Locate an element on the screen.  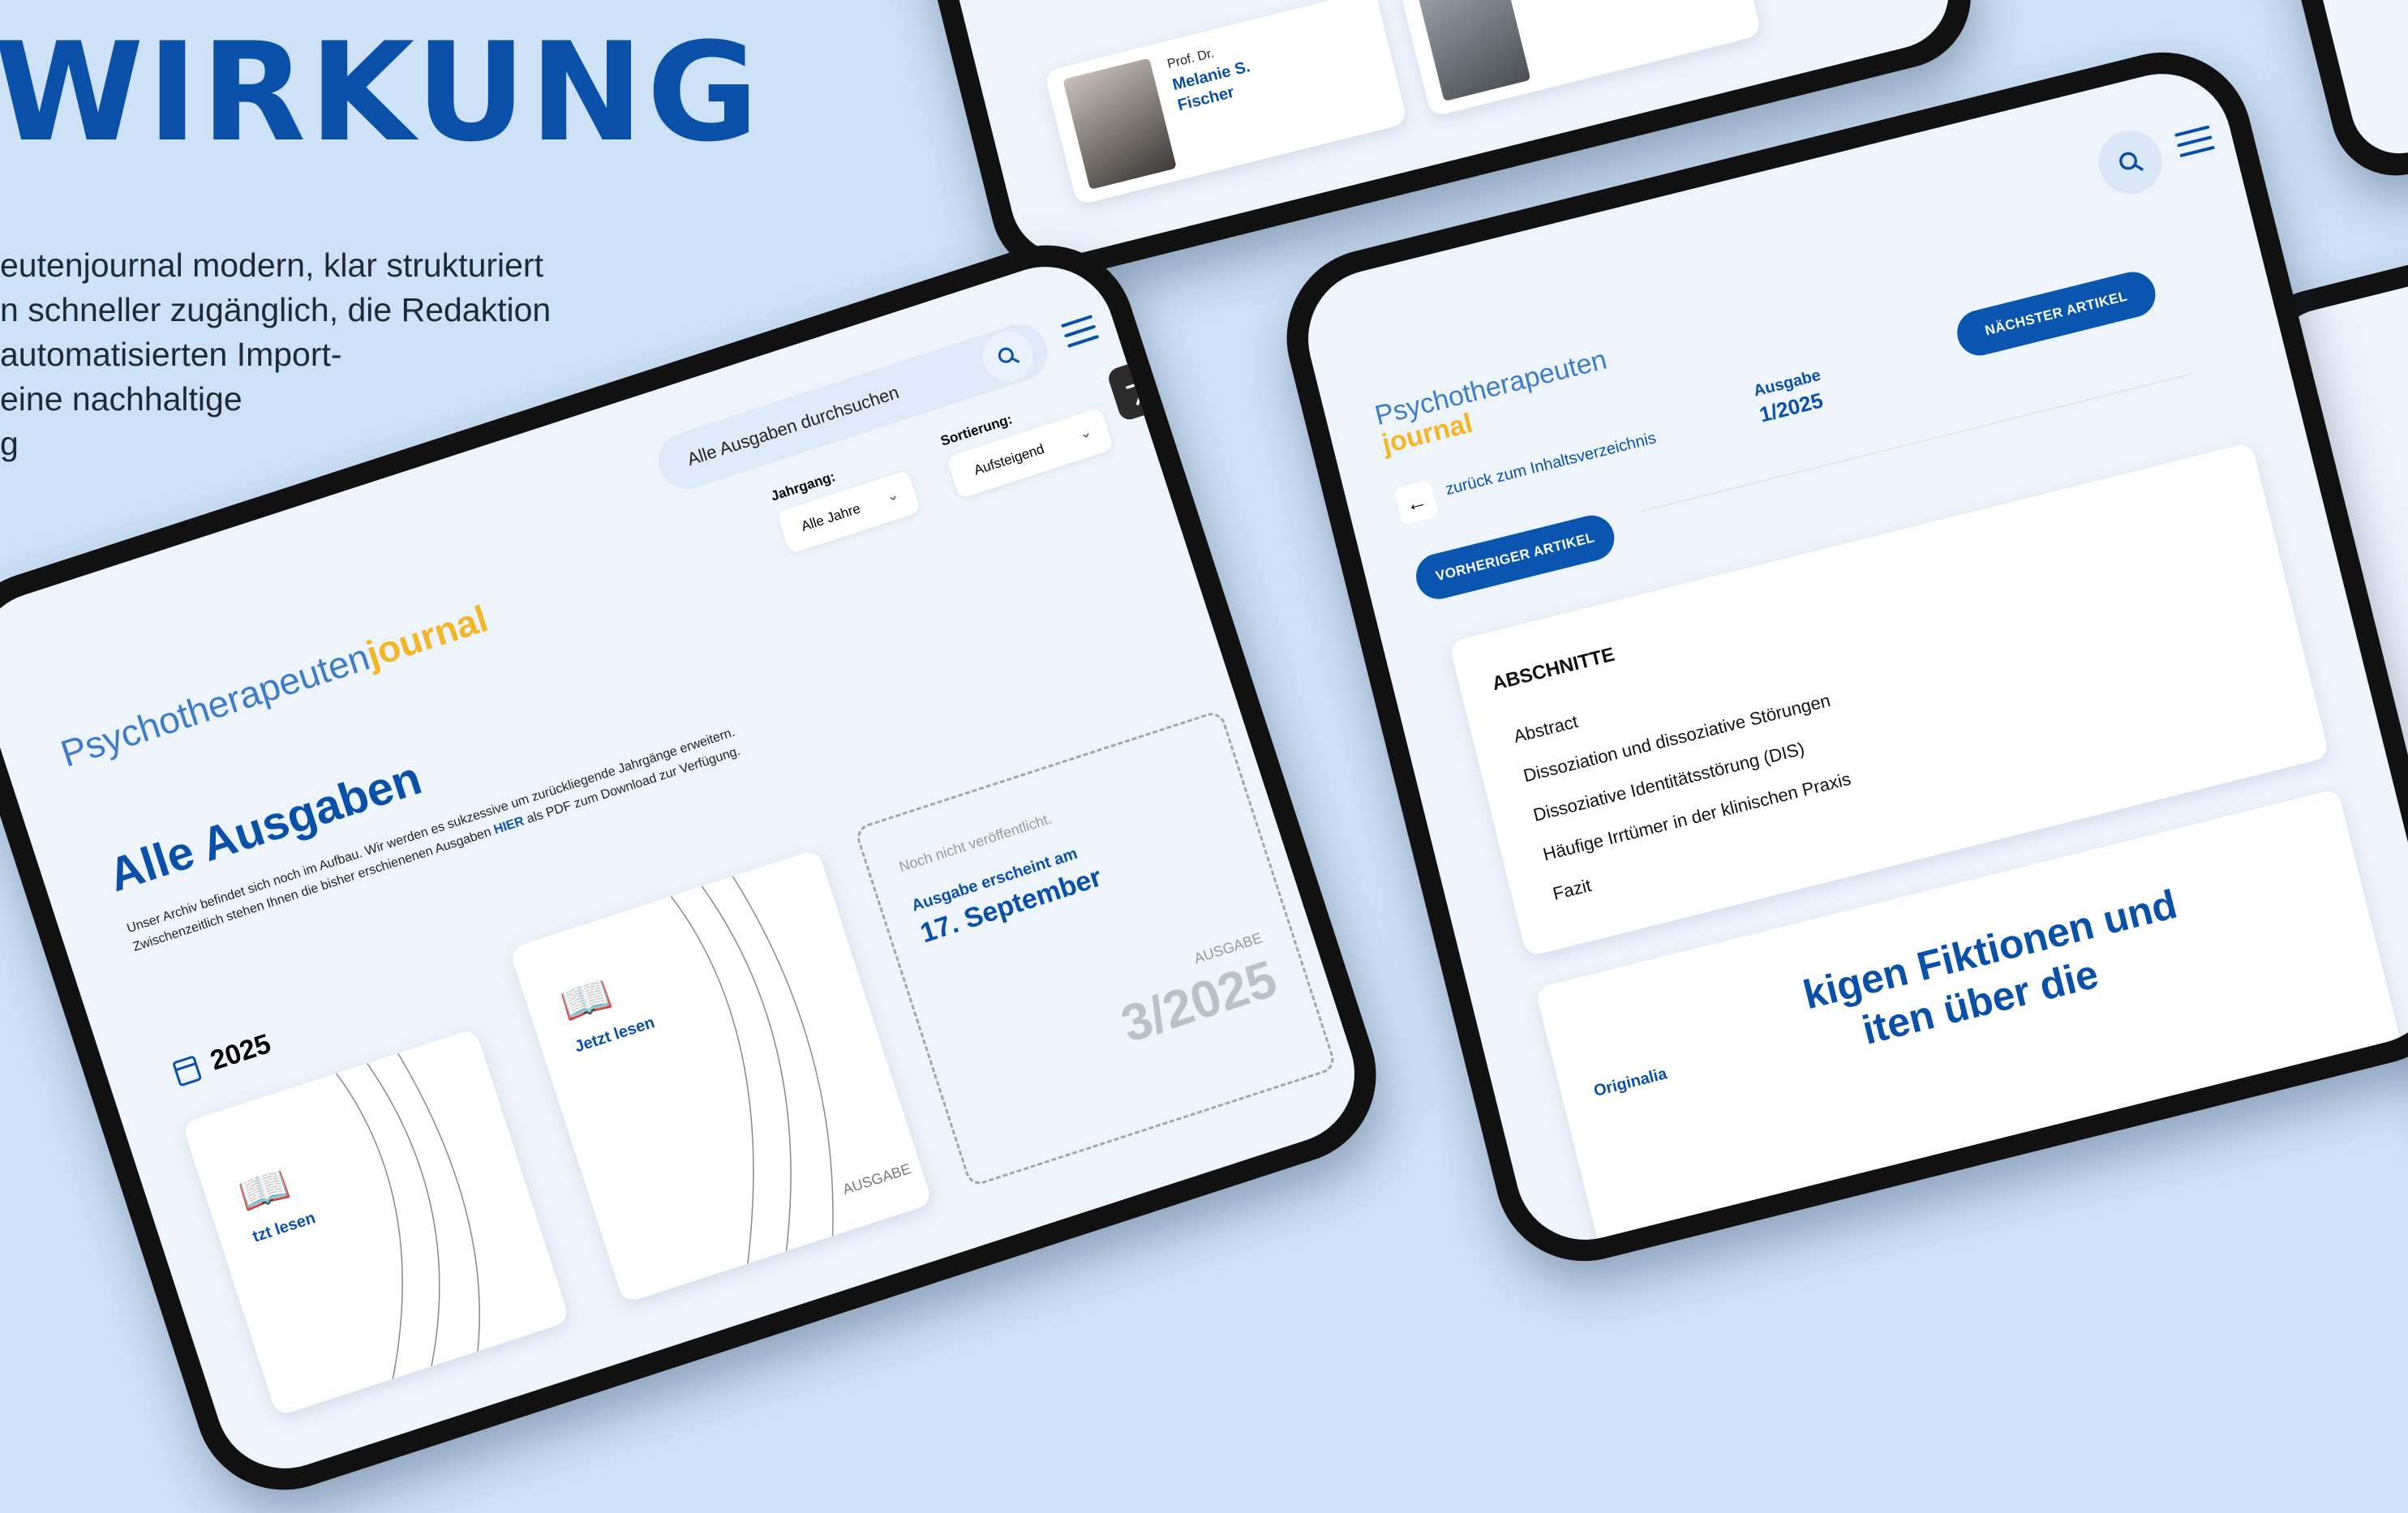
right-tablet-top is located at coordinates (2331, 95).